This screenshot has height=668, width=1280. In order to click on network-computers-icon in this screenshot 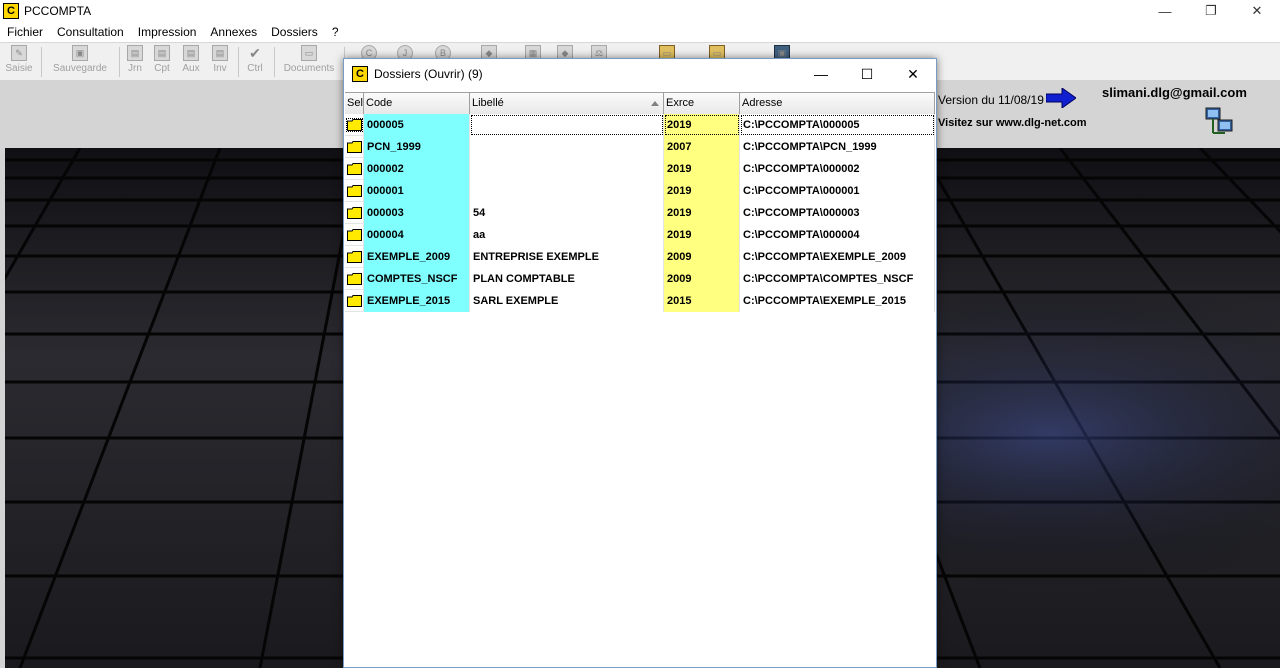, I will do `click(1220, 121)`.